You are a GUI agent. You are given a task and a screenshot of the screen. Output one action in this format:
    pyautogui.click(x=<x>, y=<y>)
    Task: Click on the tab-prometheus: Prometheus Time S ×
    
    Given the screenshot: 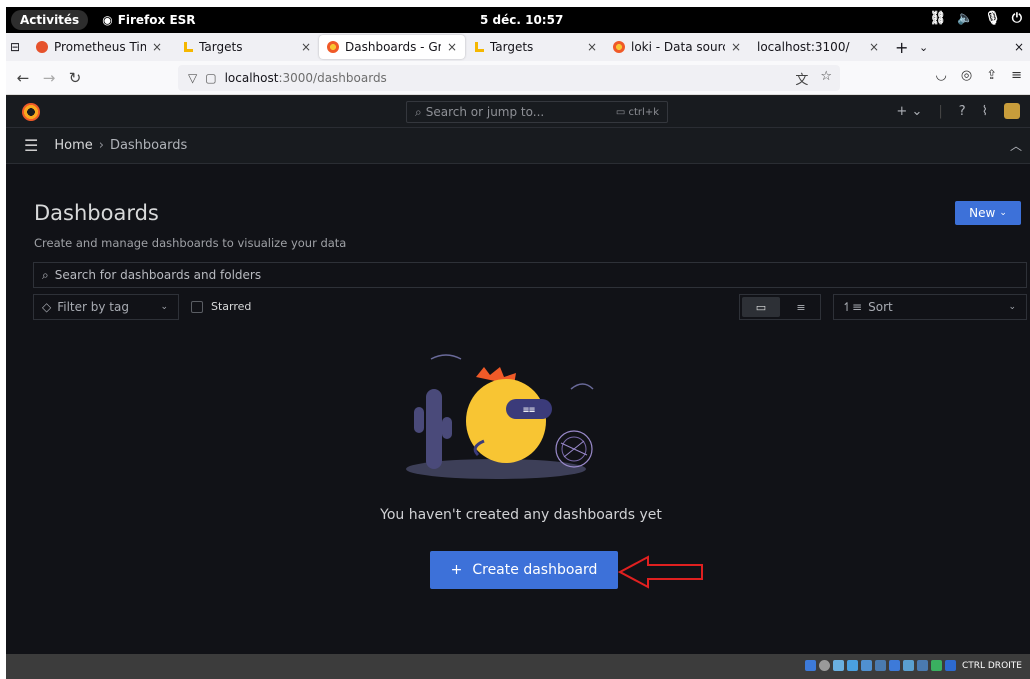 What is the action you would take?
    pyautogui.click(x=101, y=47)
    